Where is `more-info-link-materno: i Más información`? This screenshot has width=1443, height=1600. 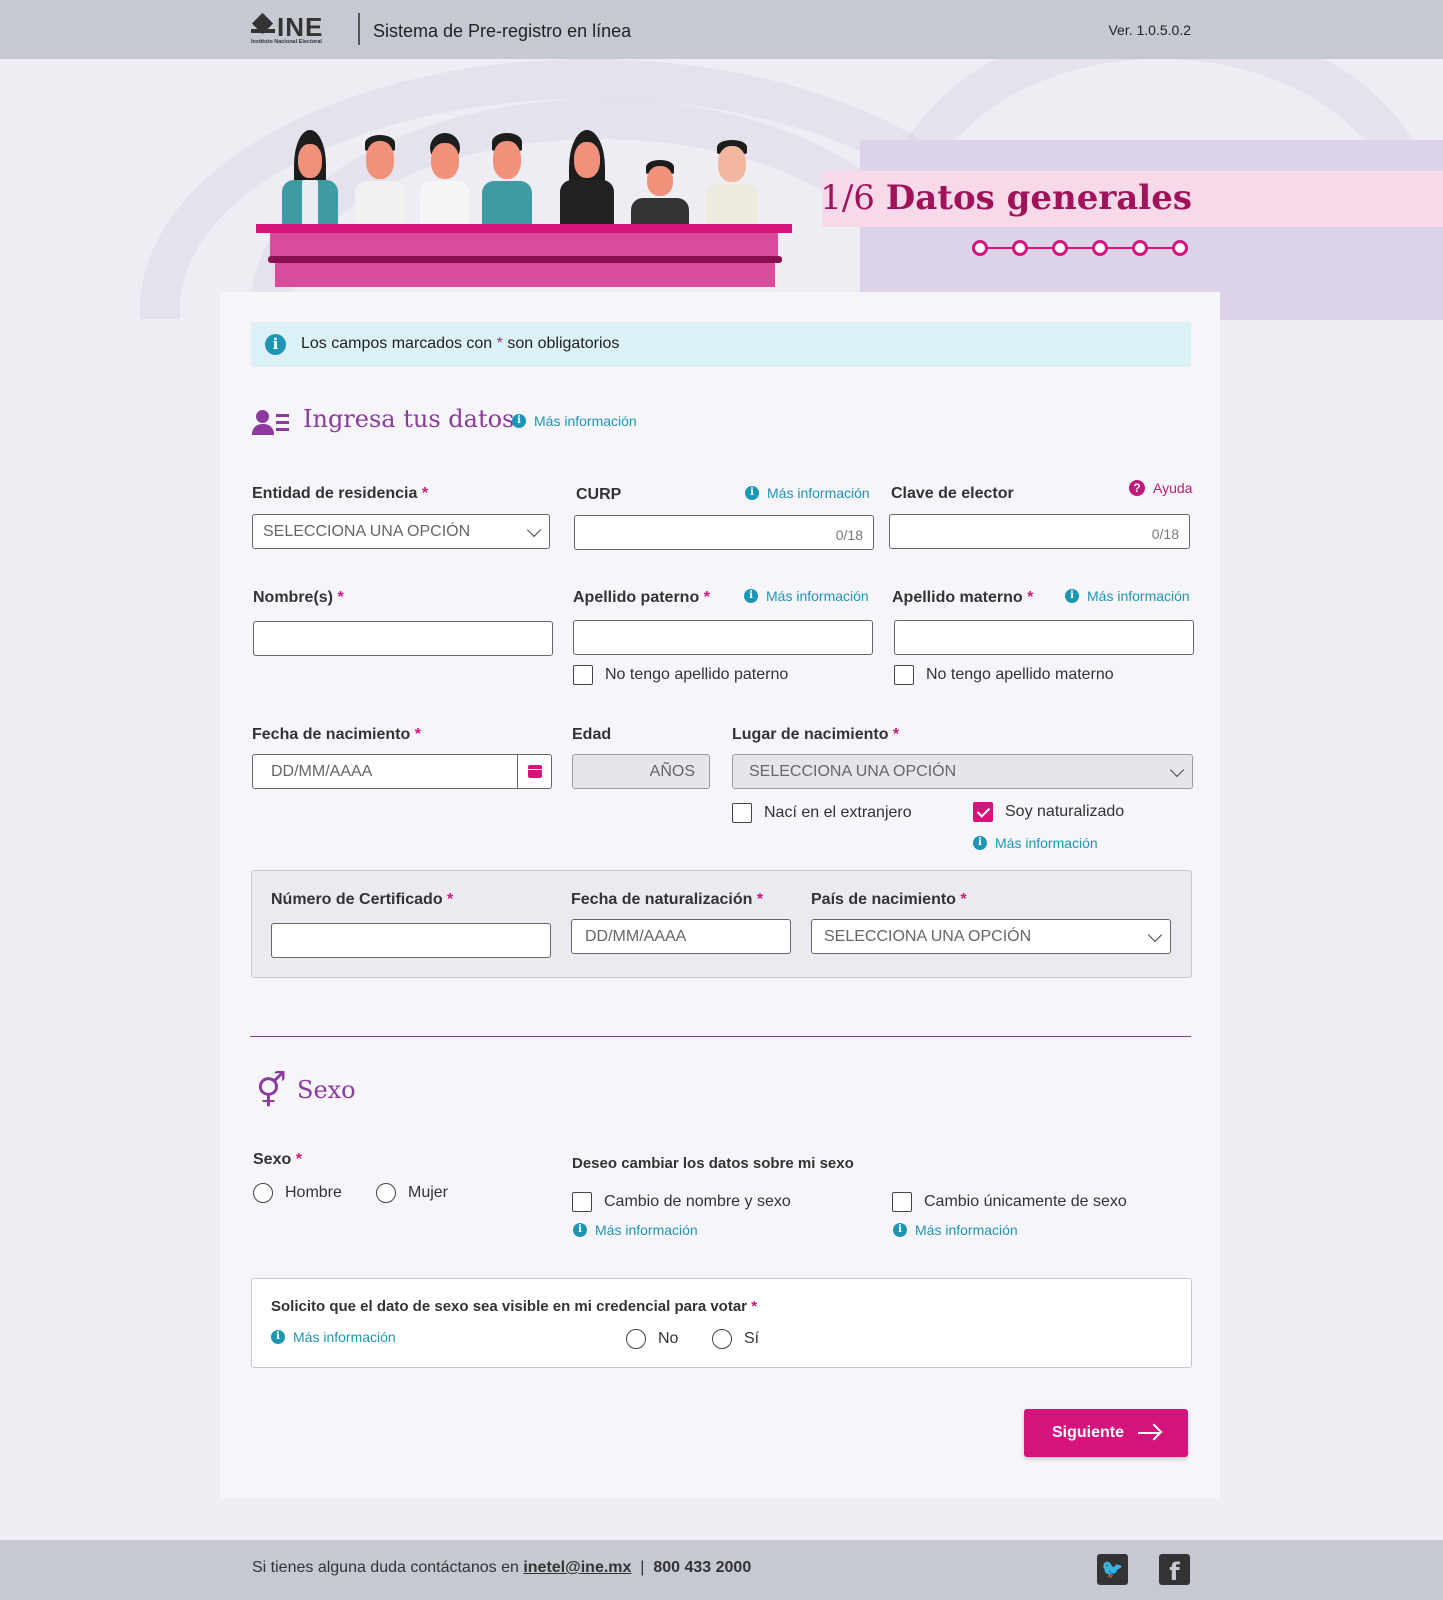 more-info-link-materno: i Más información is located at coordinates (1127, 596).